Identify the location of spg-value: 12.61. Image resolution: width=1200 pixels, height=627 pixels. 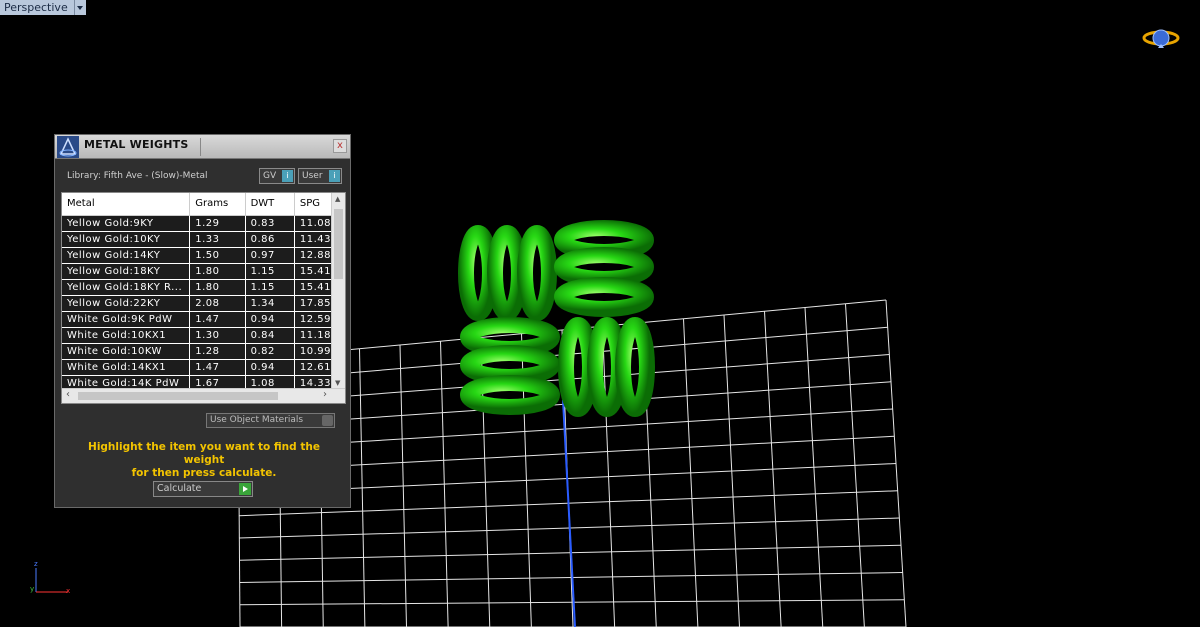
(313, 367).